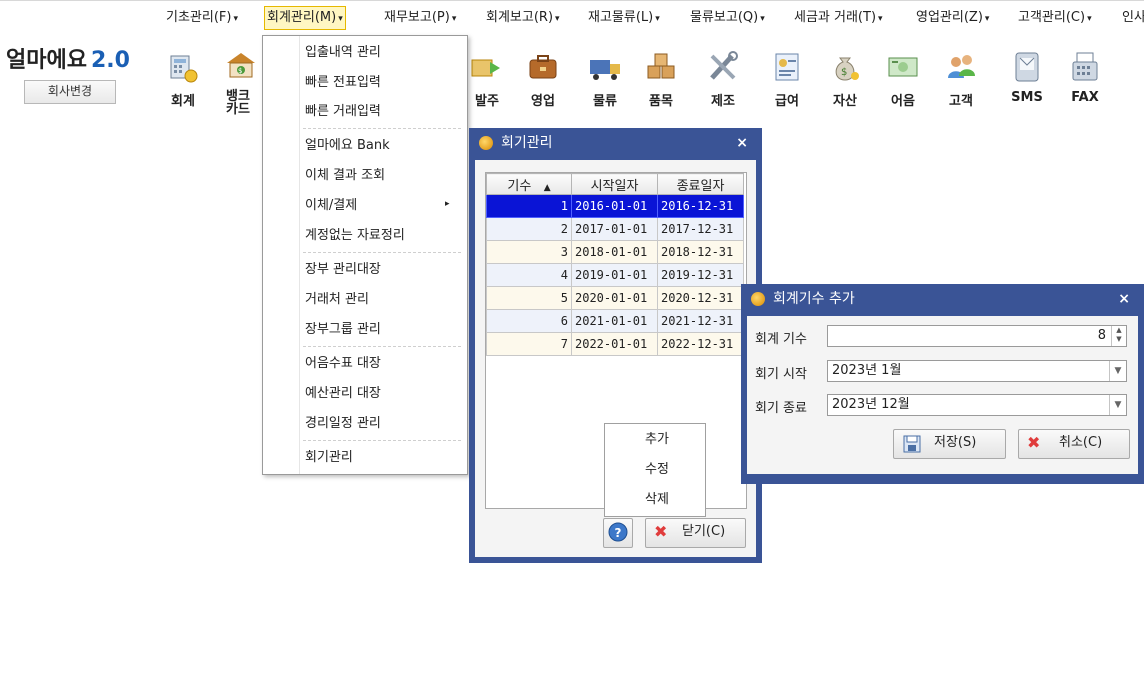 This screenshot has width=1144, height=688. Describe the element at coordinates (615, 275) in the screenshot. I see `table-row: 4 2019-01-01 2019-12-31` at that location.